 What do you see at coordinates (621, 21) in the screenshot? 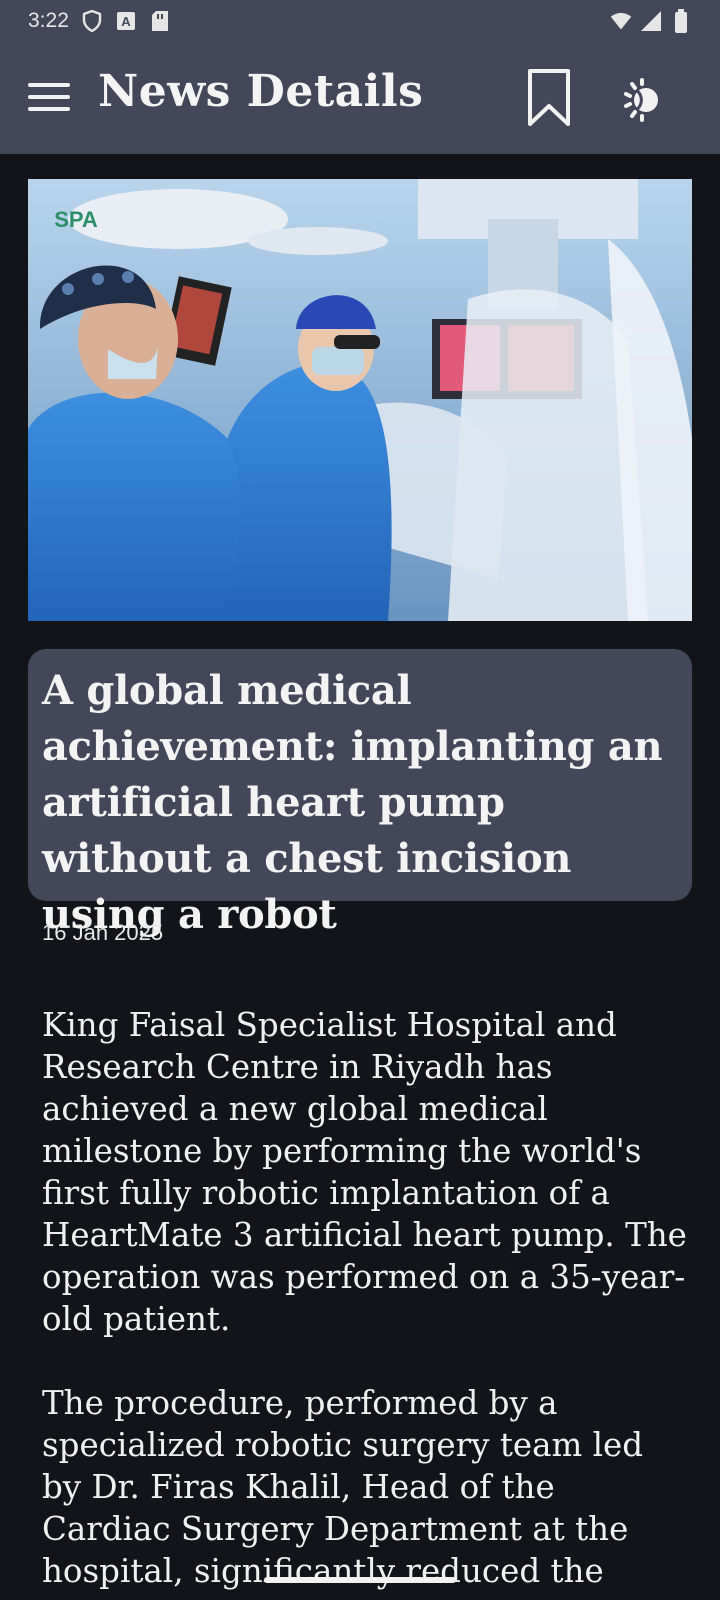
I see `wifi-icon` at bounding box center [621, 21].